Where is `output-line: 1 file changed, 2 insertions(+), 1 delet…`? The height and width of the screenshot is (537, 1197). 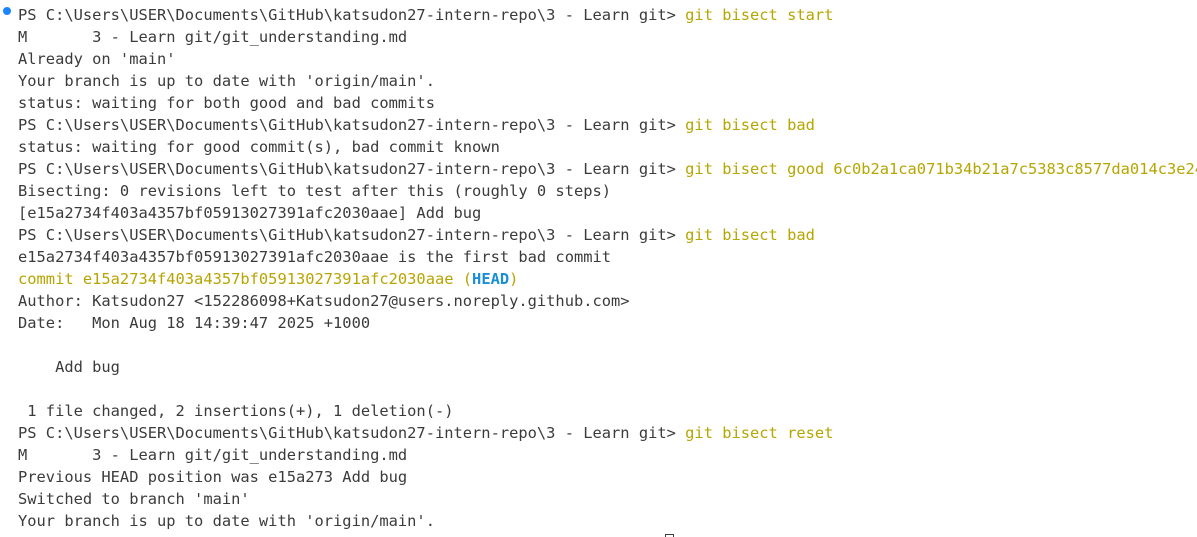
output-line: 1 file changed, 2 insertions(+), 1 delet… is located at coordinates (236, 411).